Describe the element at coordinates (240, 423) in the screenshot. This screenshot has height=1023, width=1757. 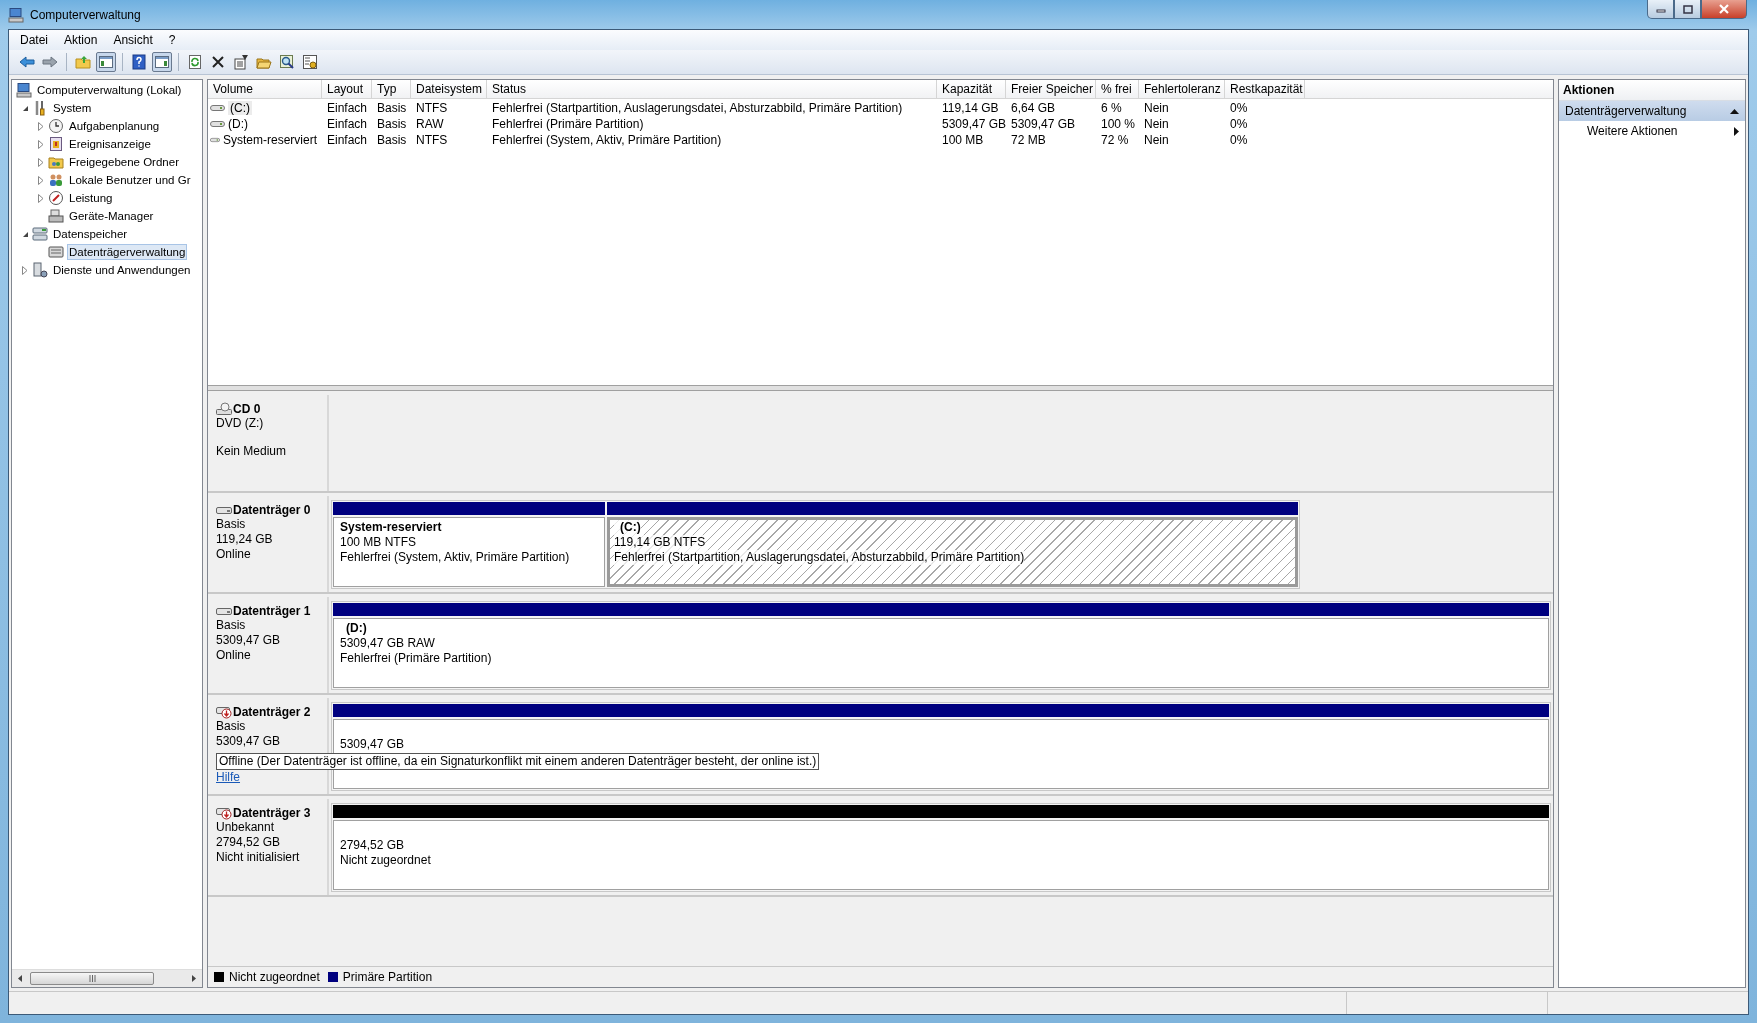
I see `disk-type: DVD (Z:)` at that location.